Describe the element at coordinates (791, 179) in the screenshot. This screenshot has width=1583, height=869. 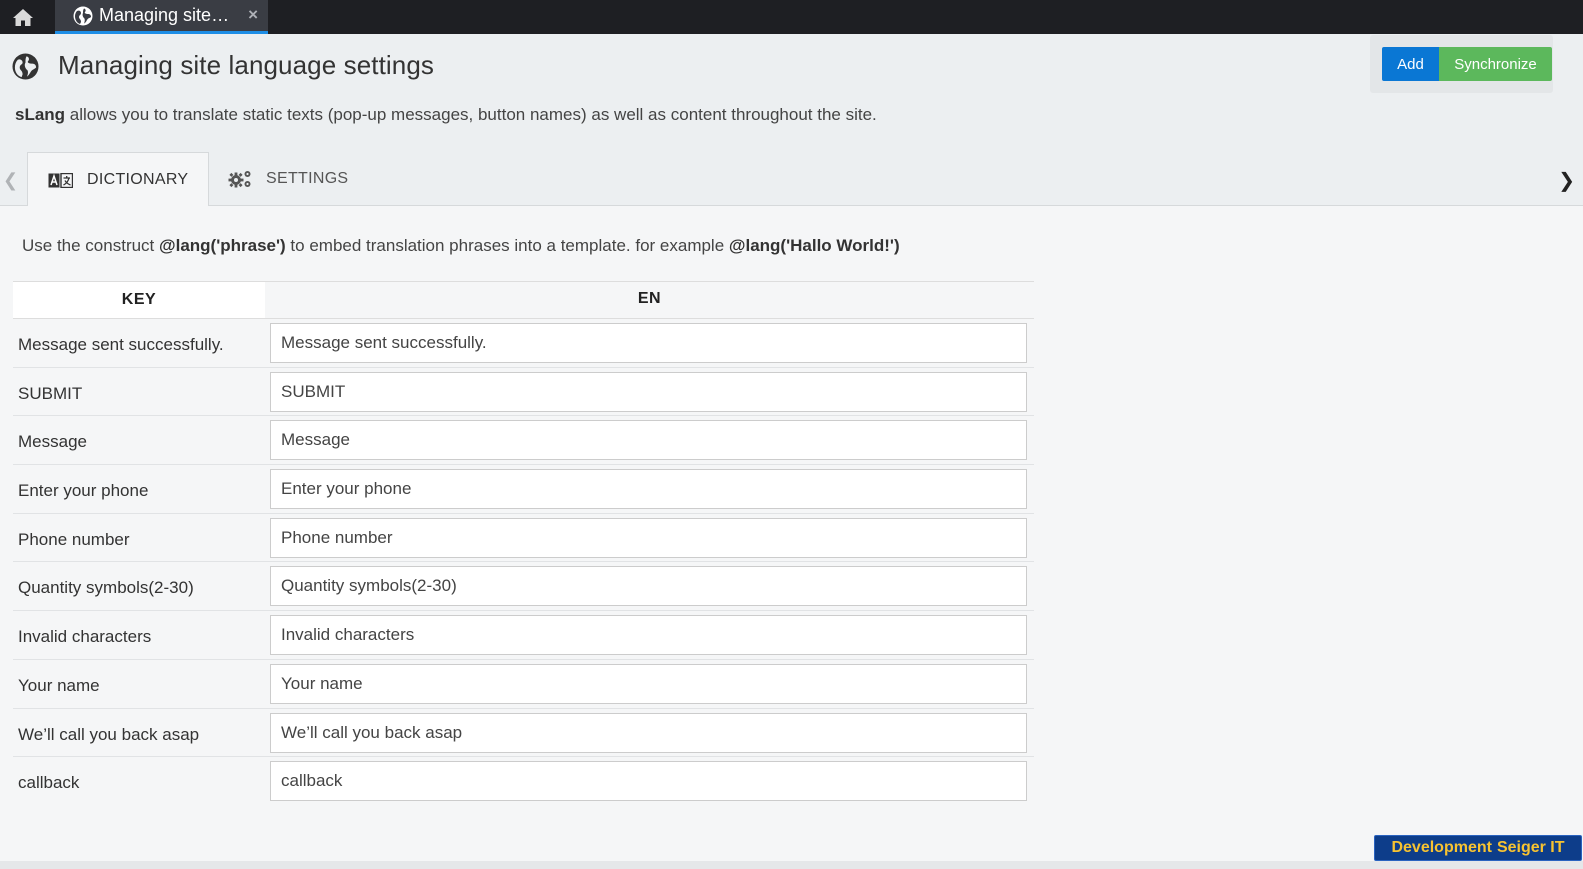
I see `tab-bar: ❮ DICTIONARY SETTINGS ❯` at that location.